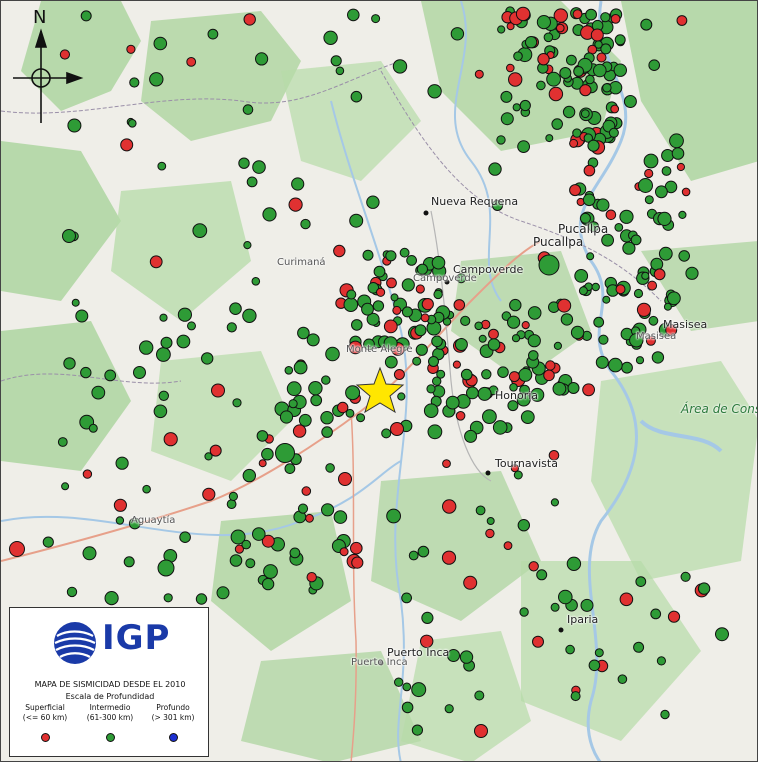 Image resolution: width=758 pixels, height=762 pixels. What do you see at coordinates (75, 643) in the screenshot?
I see `globe-icon` at bounding box center [75, 643].